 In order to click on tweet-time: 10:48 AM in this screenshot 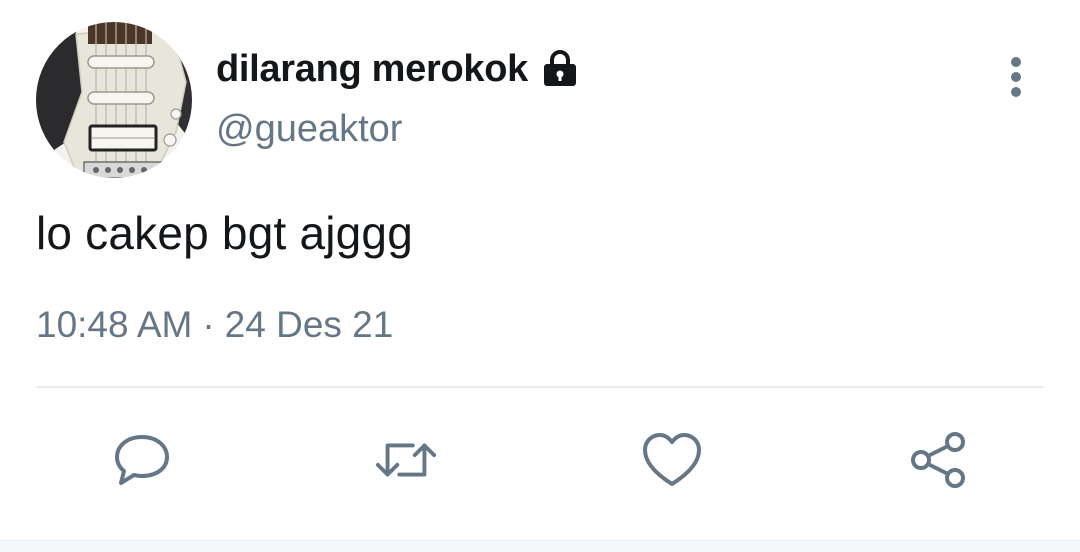, I will do `click(114, 324)`.